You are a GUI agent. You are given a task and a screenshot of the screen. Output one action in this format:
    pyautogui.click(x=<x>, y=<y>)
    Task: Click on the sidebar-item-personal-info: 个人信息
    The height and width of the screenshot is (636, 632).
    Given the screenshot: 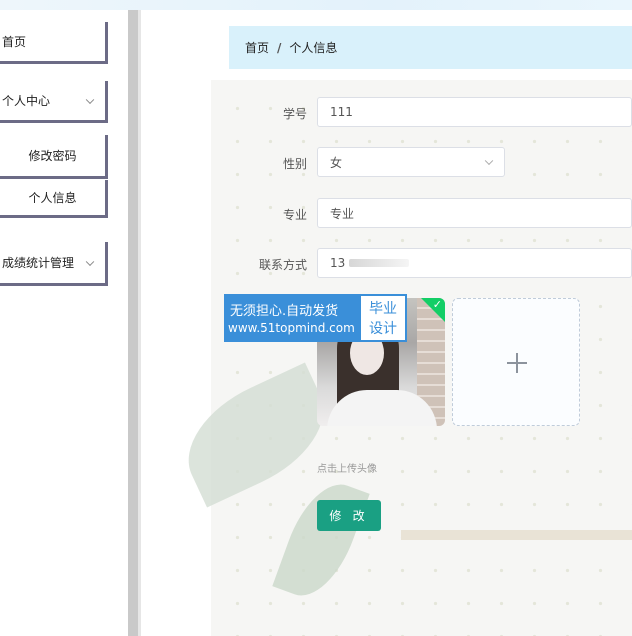 What is the action you would take?
    pyautogui.click(x=54, y=199)
    